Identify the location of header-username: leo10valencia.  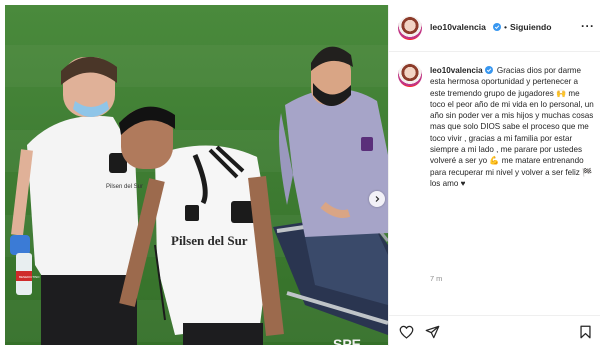
(458, 27).